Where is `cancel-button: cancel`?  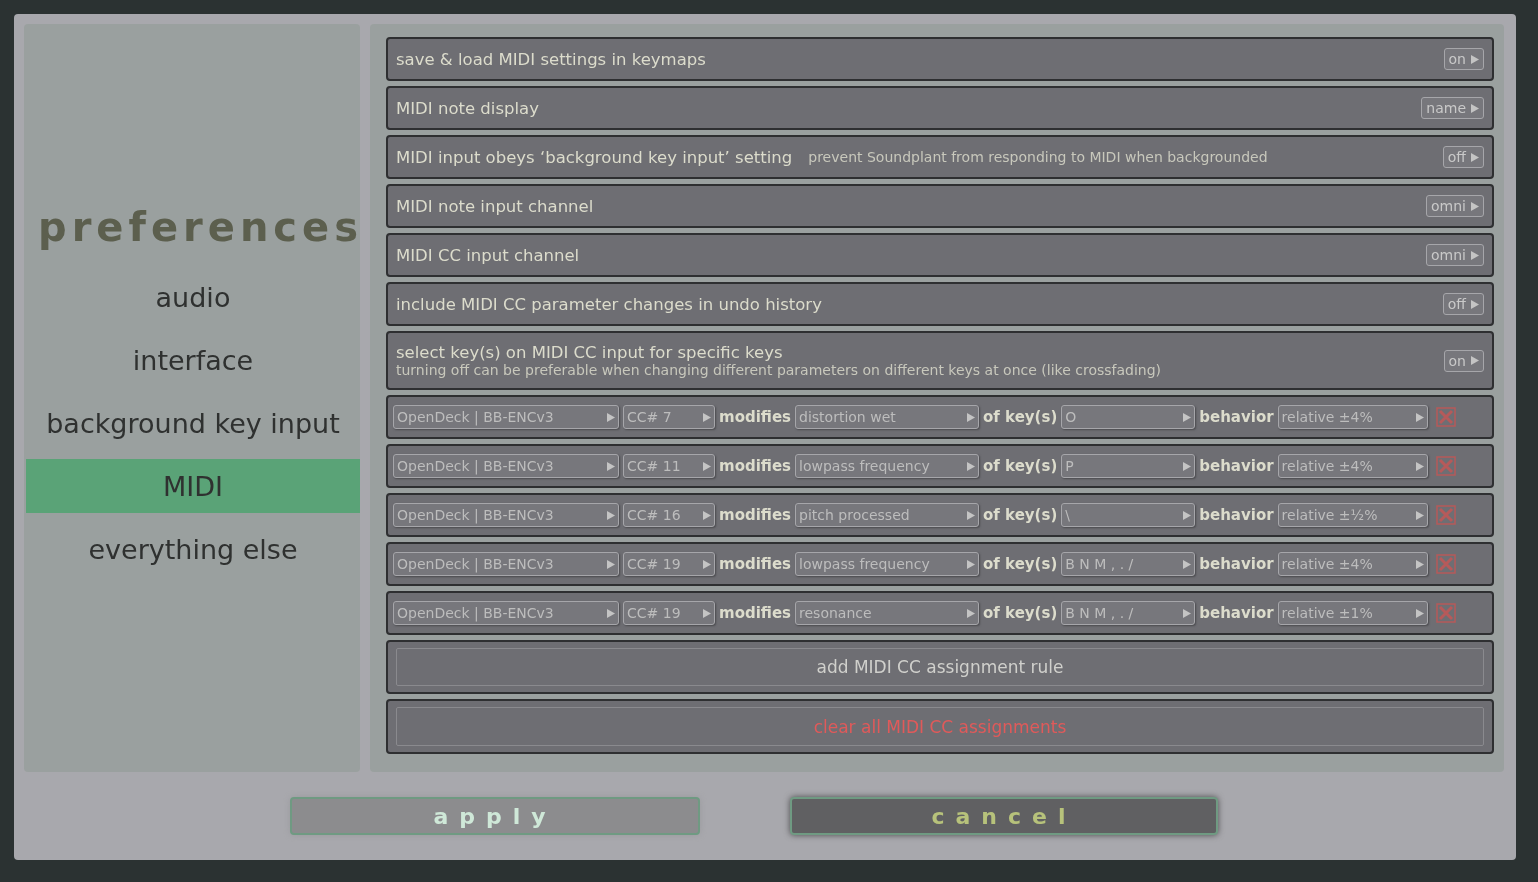 cancel-button: cancel is located at coordinates (1004, 816).